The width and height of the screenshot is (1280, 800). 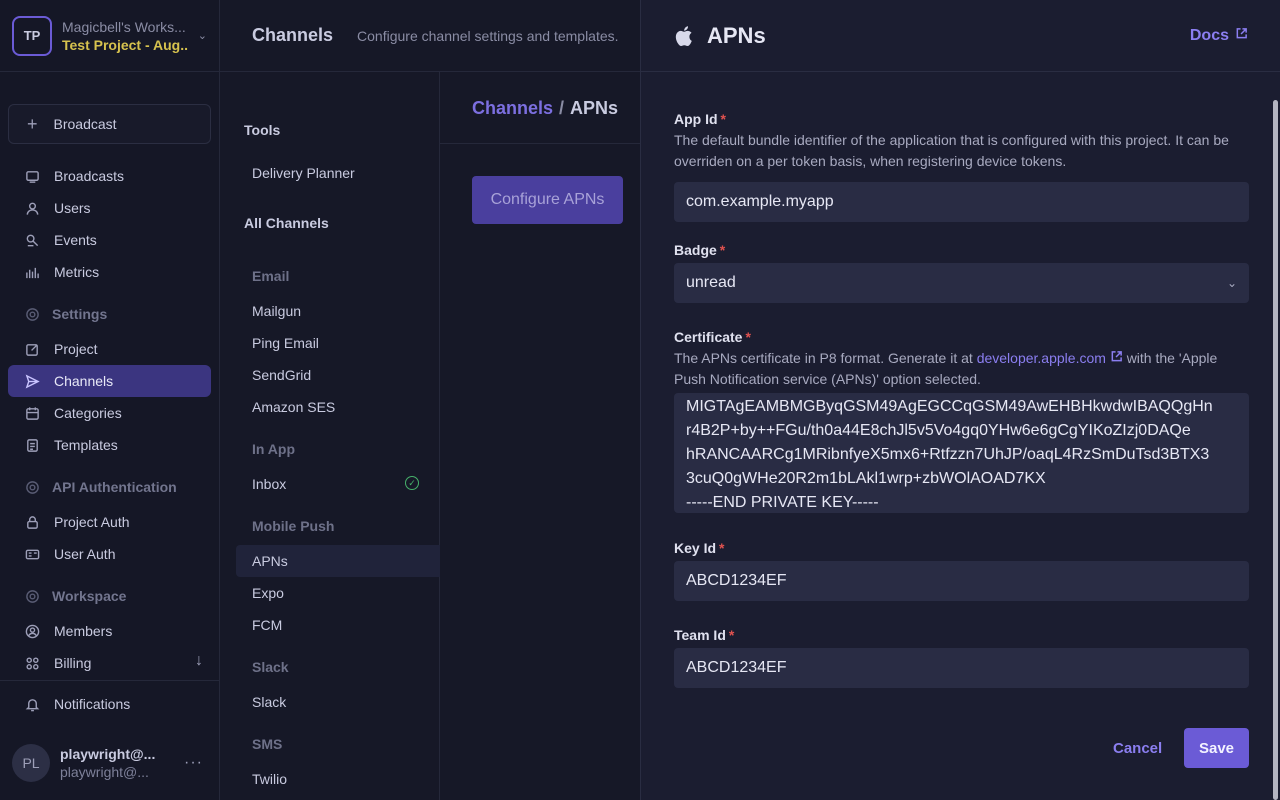 I want to click on sidebar-item-label: Project Auth, so click(x=92, y=522).